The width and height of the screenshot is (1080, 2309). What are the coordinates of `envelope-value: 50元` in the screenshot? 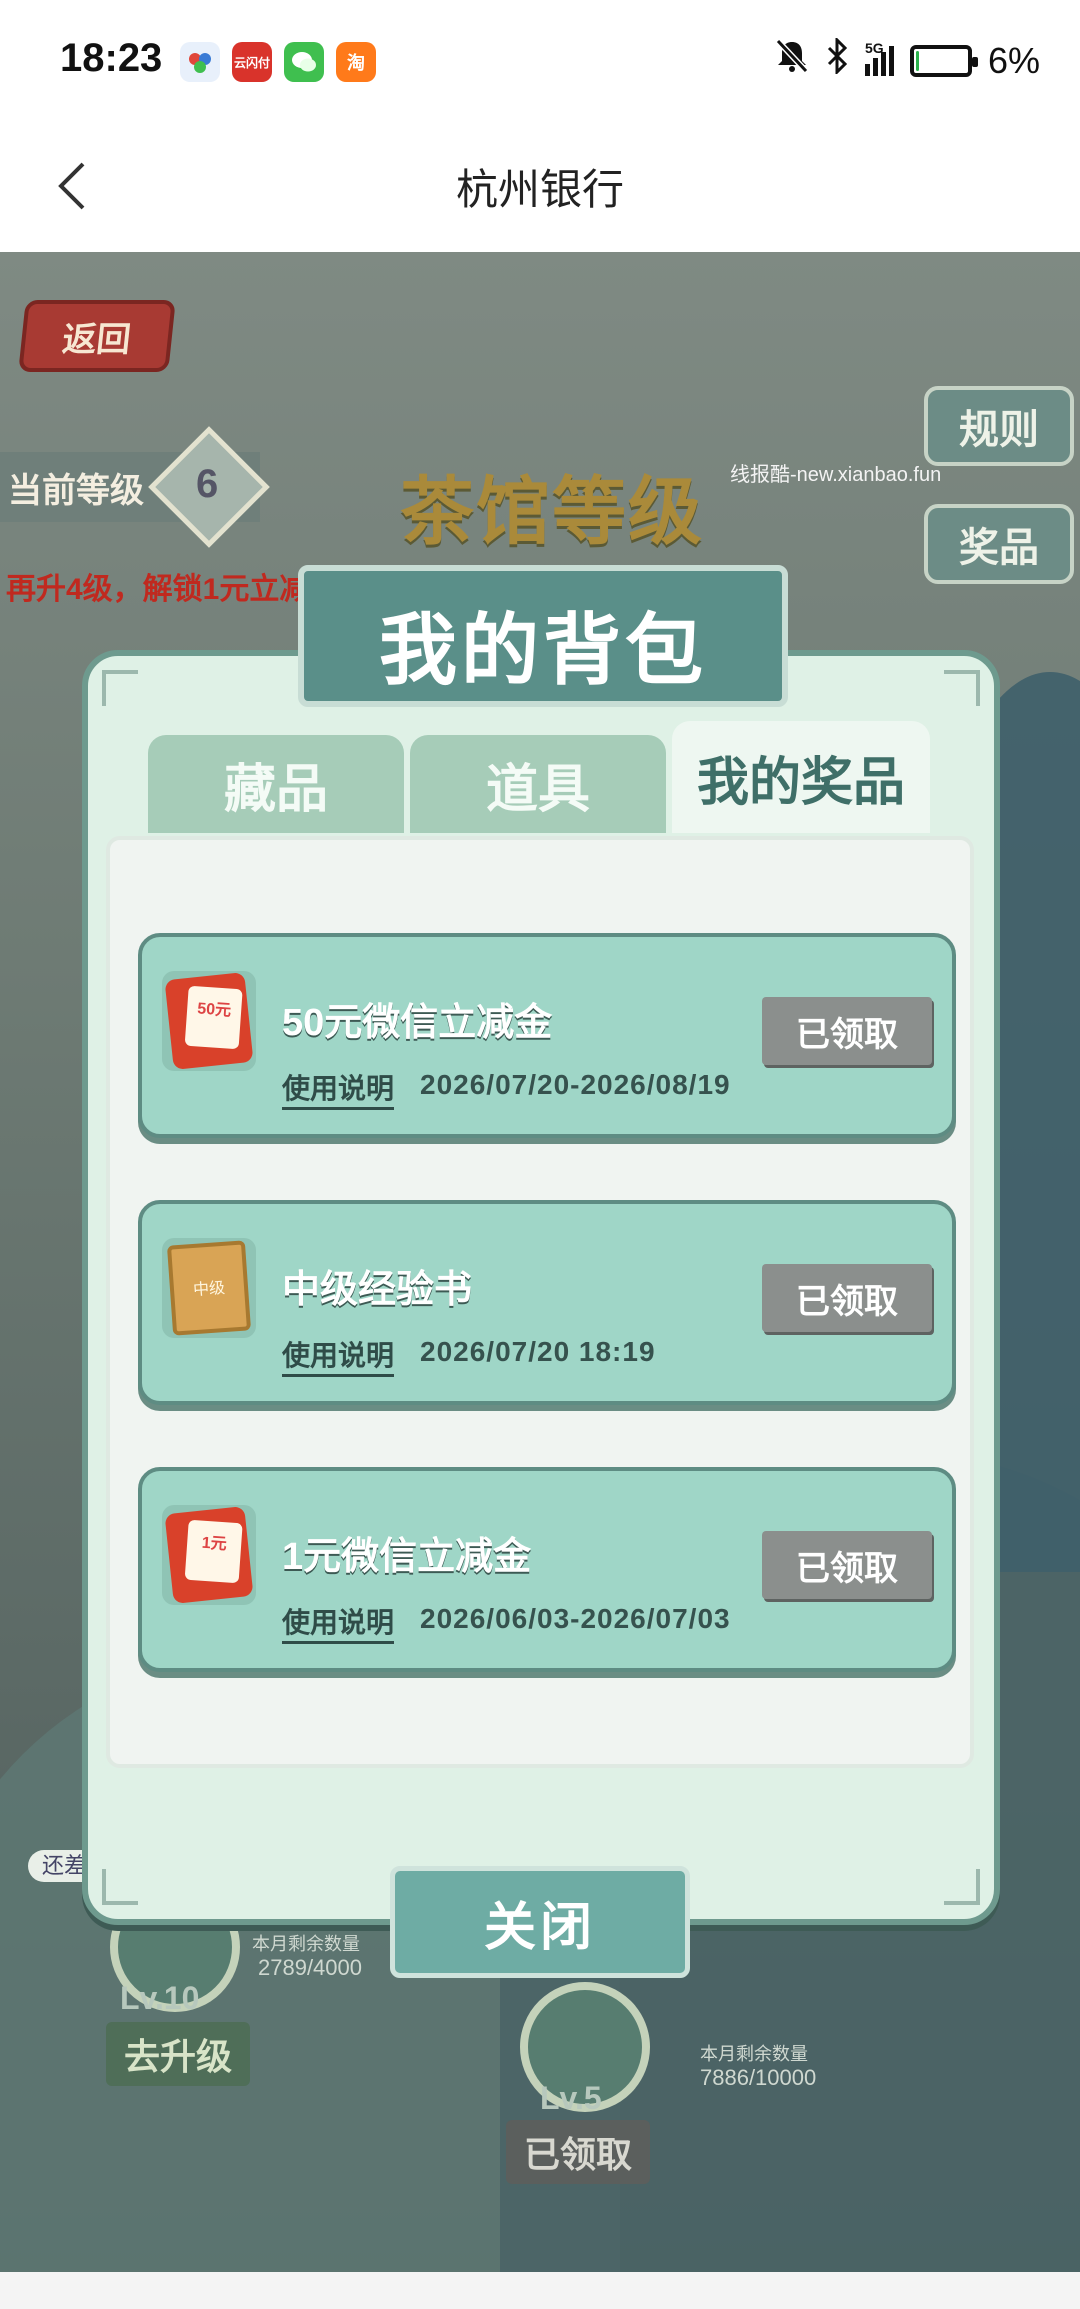 It's located at (213, 1017).